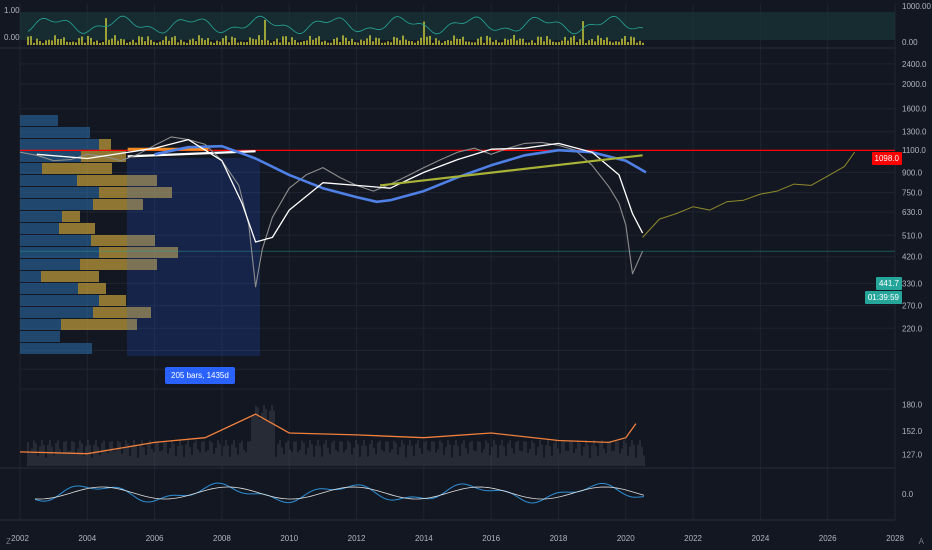 The image size is (932, 550). What do you see at coordinates (912, 235) in the screenshot?
I see `y-tick-label: 510.0` at bounding box center [912, 235].